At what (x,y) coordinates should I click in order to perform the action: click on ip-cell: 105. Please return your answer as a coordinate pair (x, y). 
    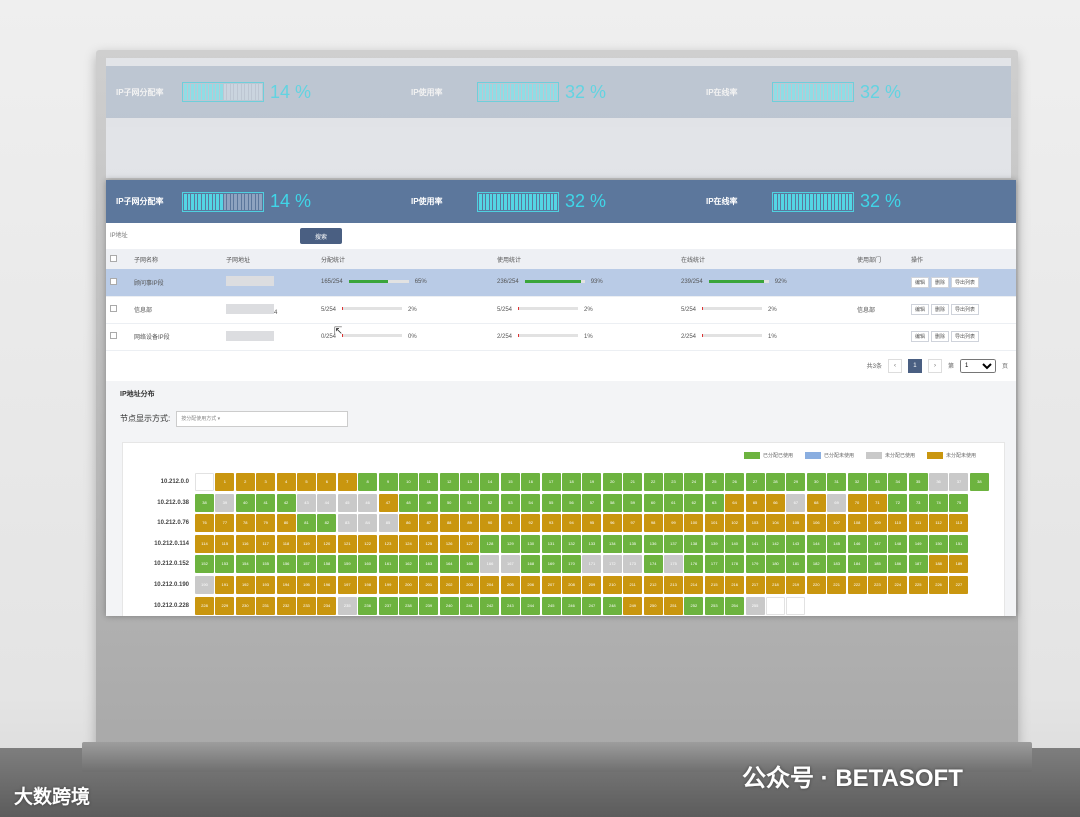
    Looking at the image, I should click on (796, 523).